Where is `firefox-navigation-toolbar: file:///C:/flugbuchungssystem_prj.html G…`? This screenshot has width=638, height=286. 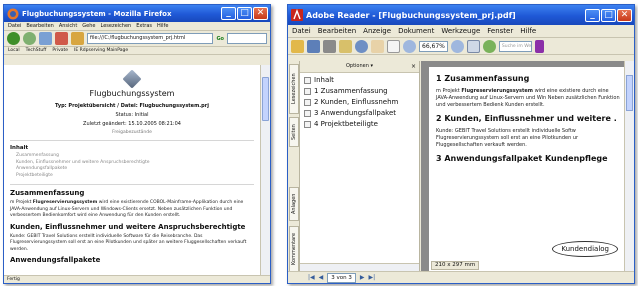 firefox-navigation-toolbar: file:///C:/flugbuchungssystem_prj.html G… is located at coordinates (137, 39).